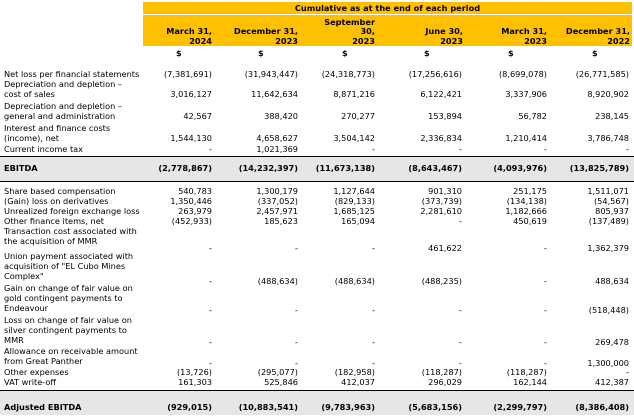  Describe the element at coordinates (530, 221) in the screenshot. I see `cell-value: 450,619` at that location.